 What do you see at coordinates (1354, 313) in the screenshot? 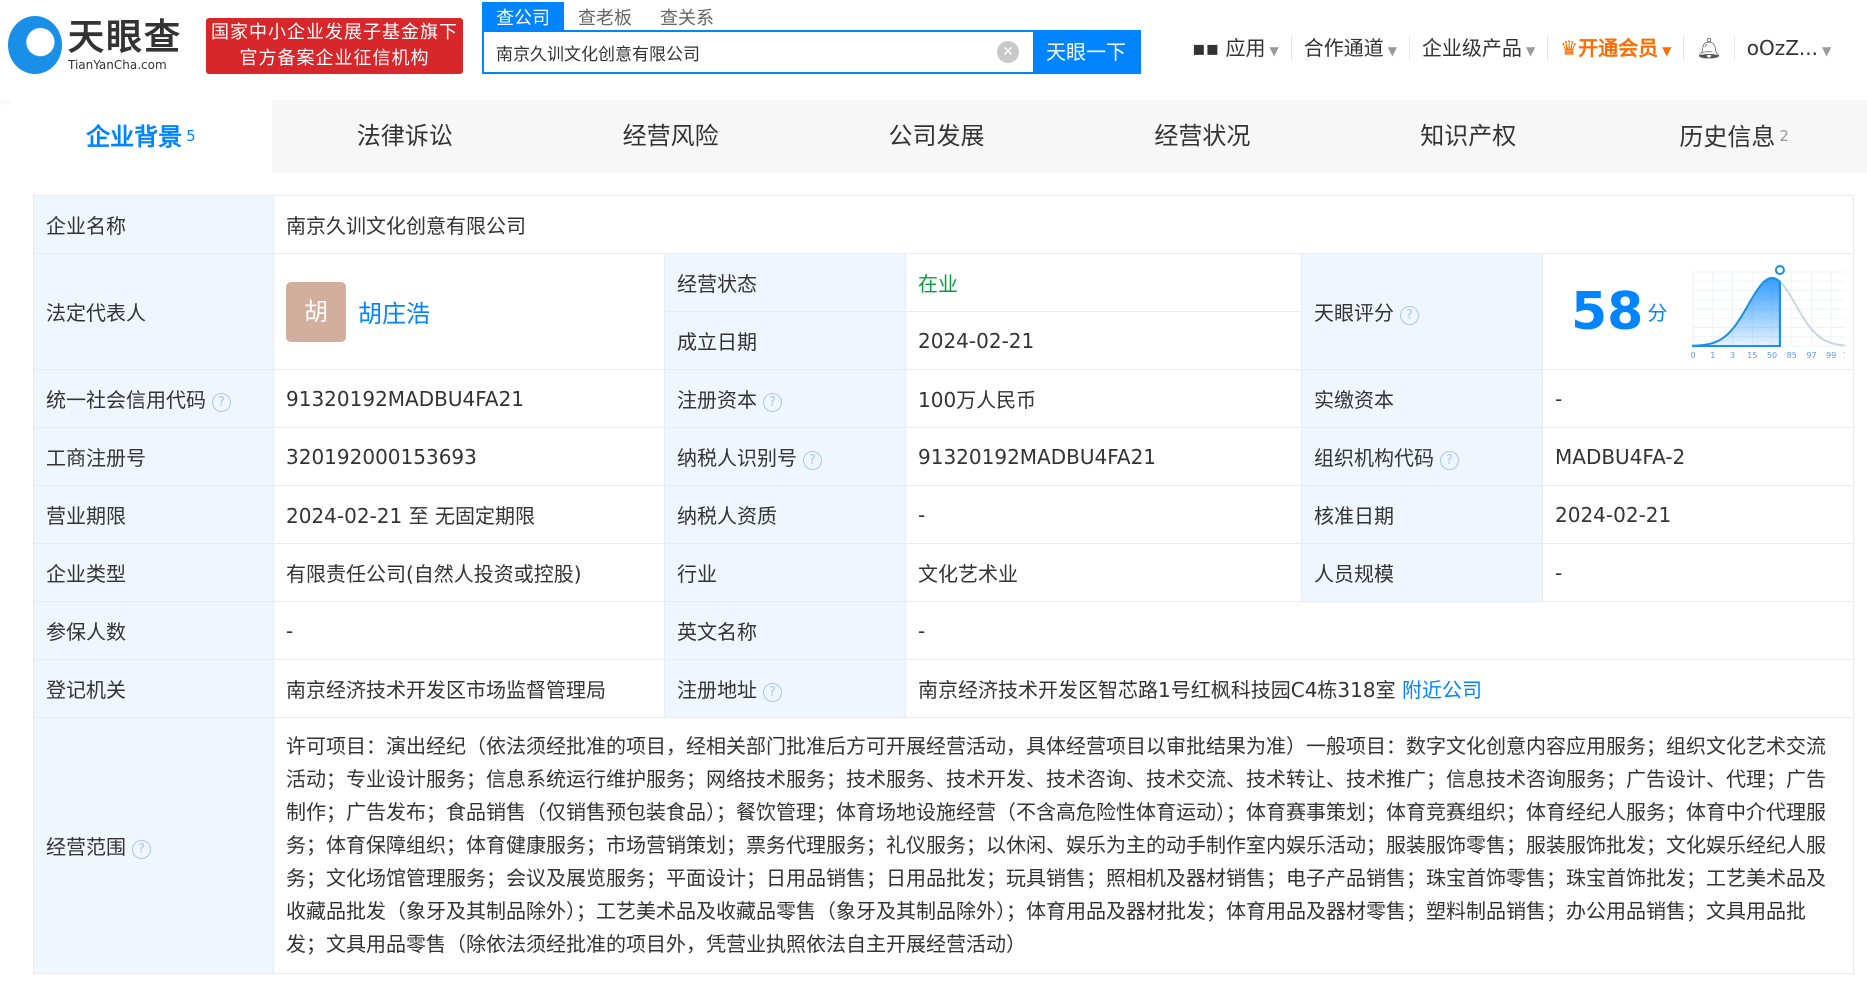
I see `label: 天眼评分` at bounding box center [1354, 313].